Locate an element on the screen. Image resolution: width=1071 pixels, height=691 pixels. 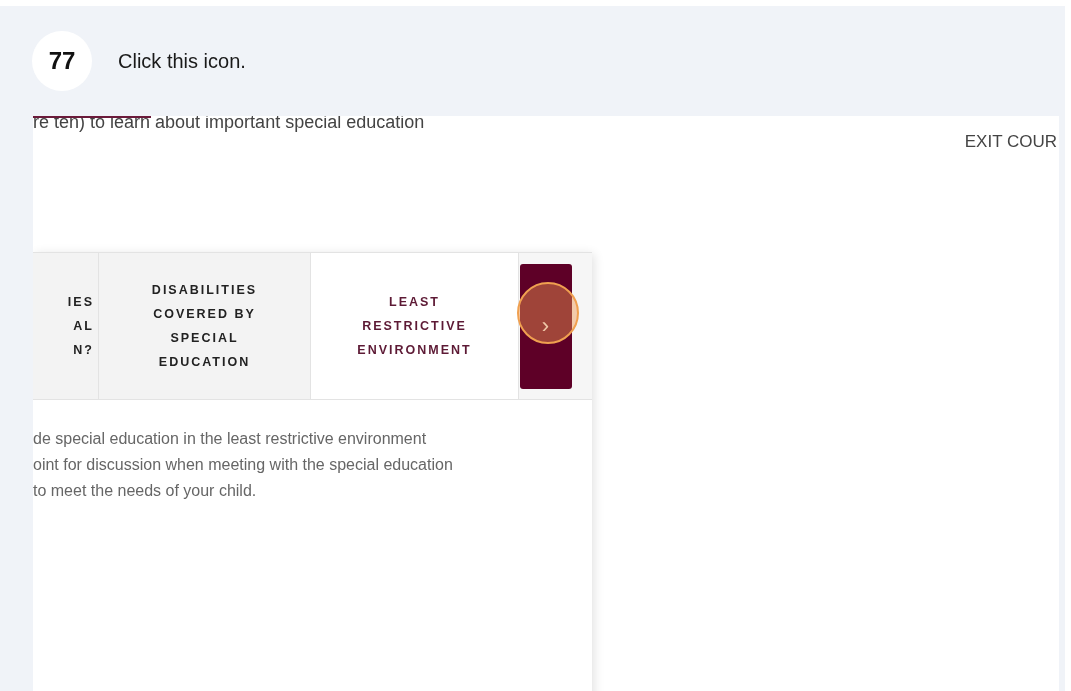
exit-course-link: EXIT COUR is located at coordinates (1010, 142).